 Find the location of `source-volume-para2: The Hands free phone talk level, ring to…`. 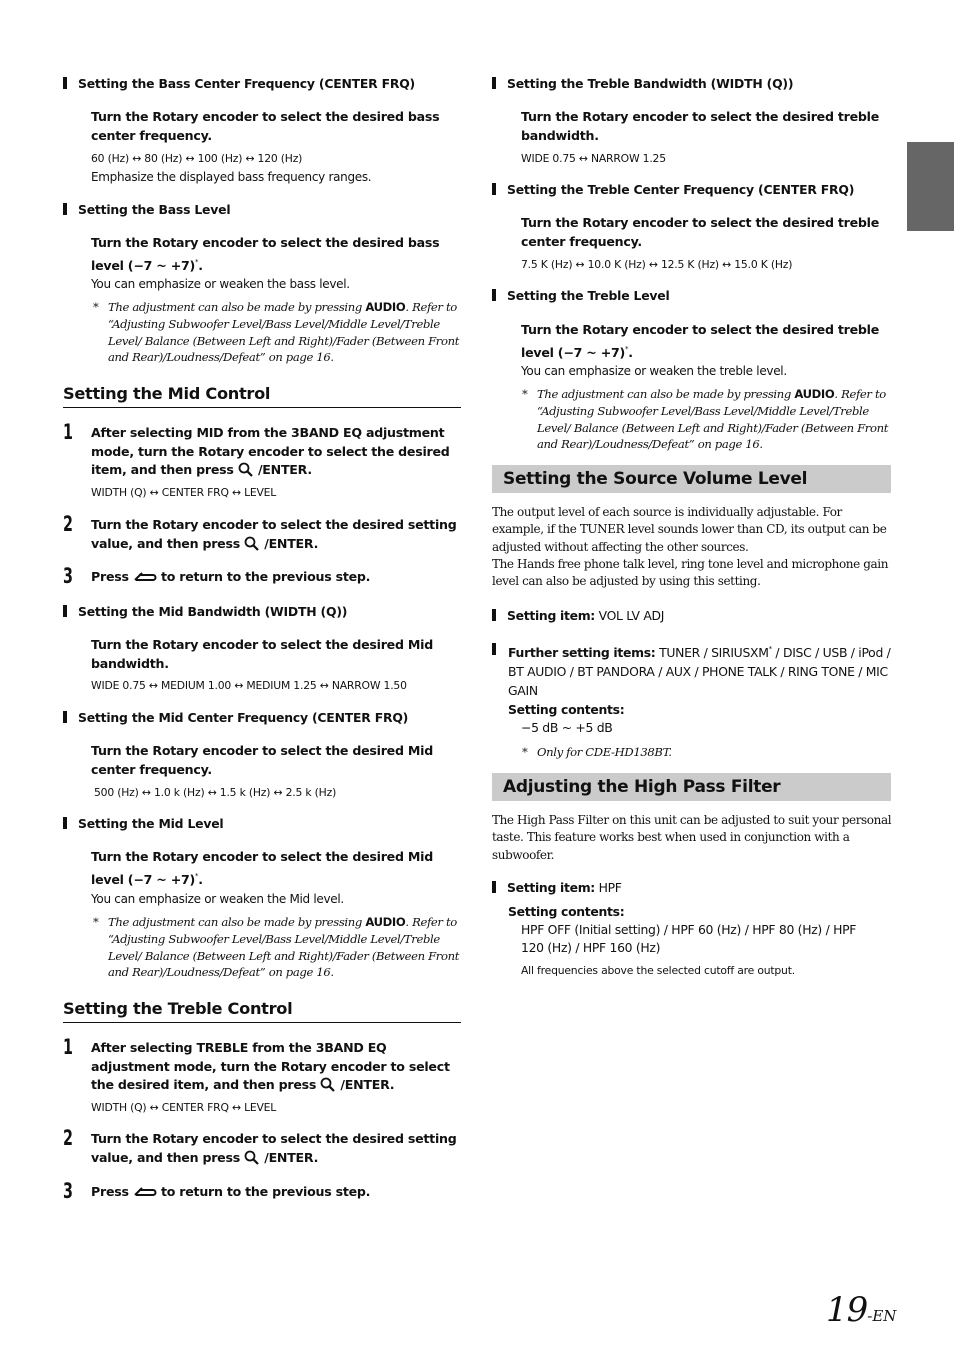

source-volume-para2: The Hands free phone talk level, ring to… is located at coordinates (690, 573).